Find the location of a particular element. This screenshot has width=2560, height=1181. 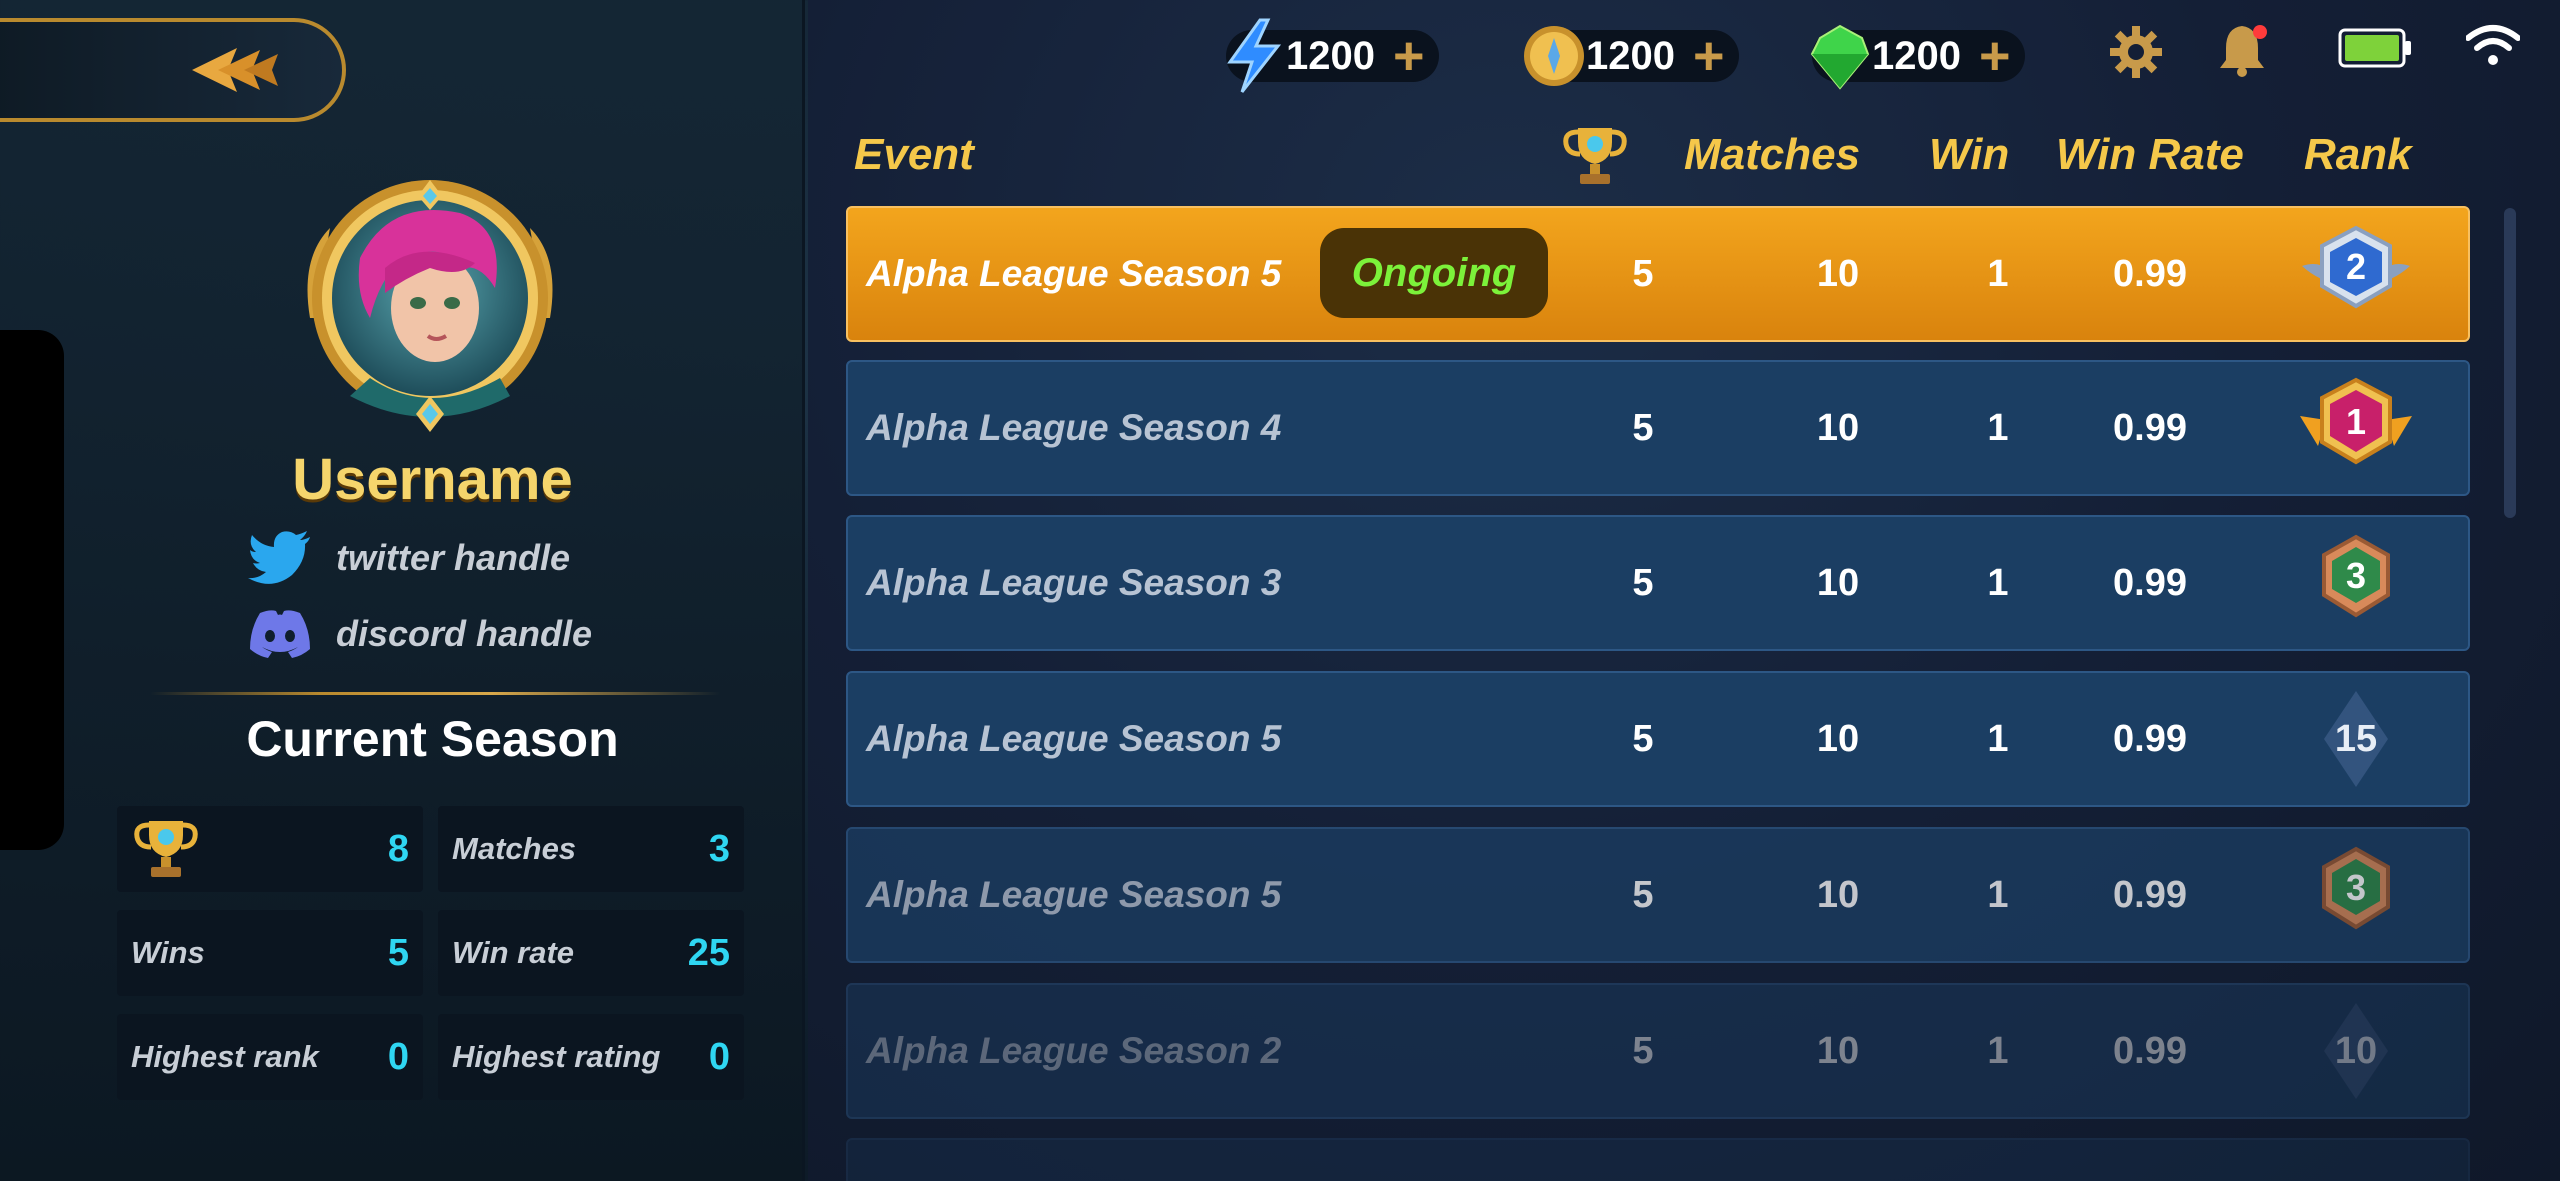

stat-value: 5 is located at coordinates (398, 952).